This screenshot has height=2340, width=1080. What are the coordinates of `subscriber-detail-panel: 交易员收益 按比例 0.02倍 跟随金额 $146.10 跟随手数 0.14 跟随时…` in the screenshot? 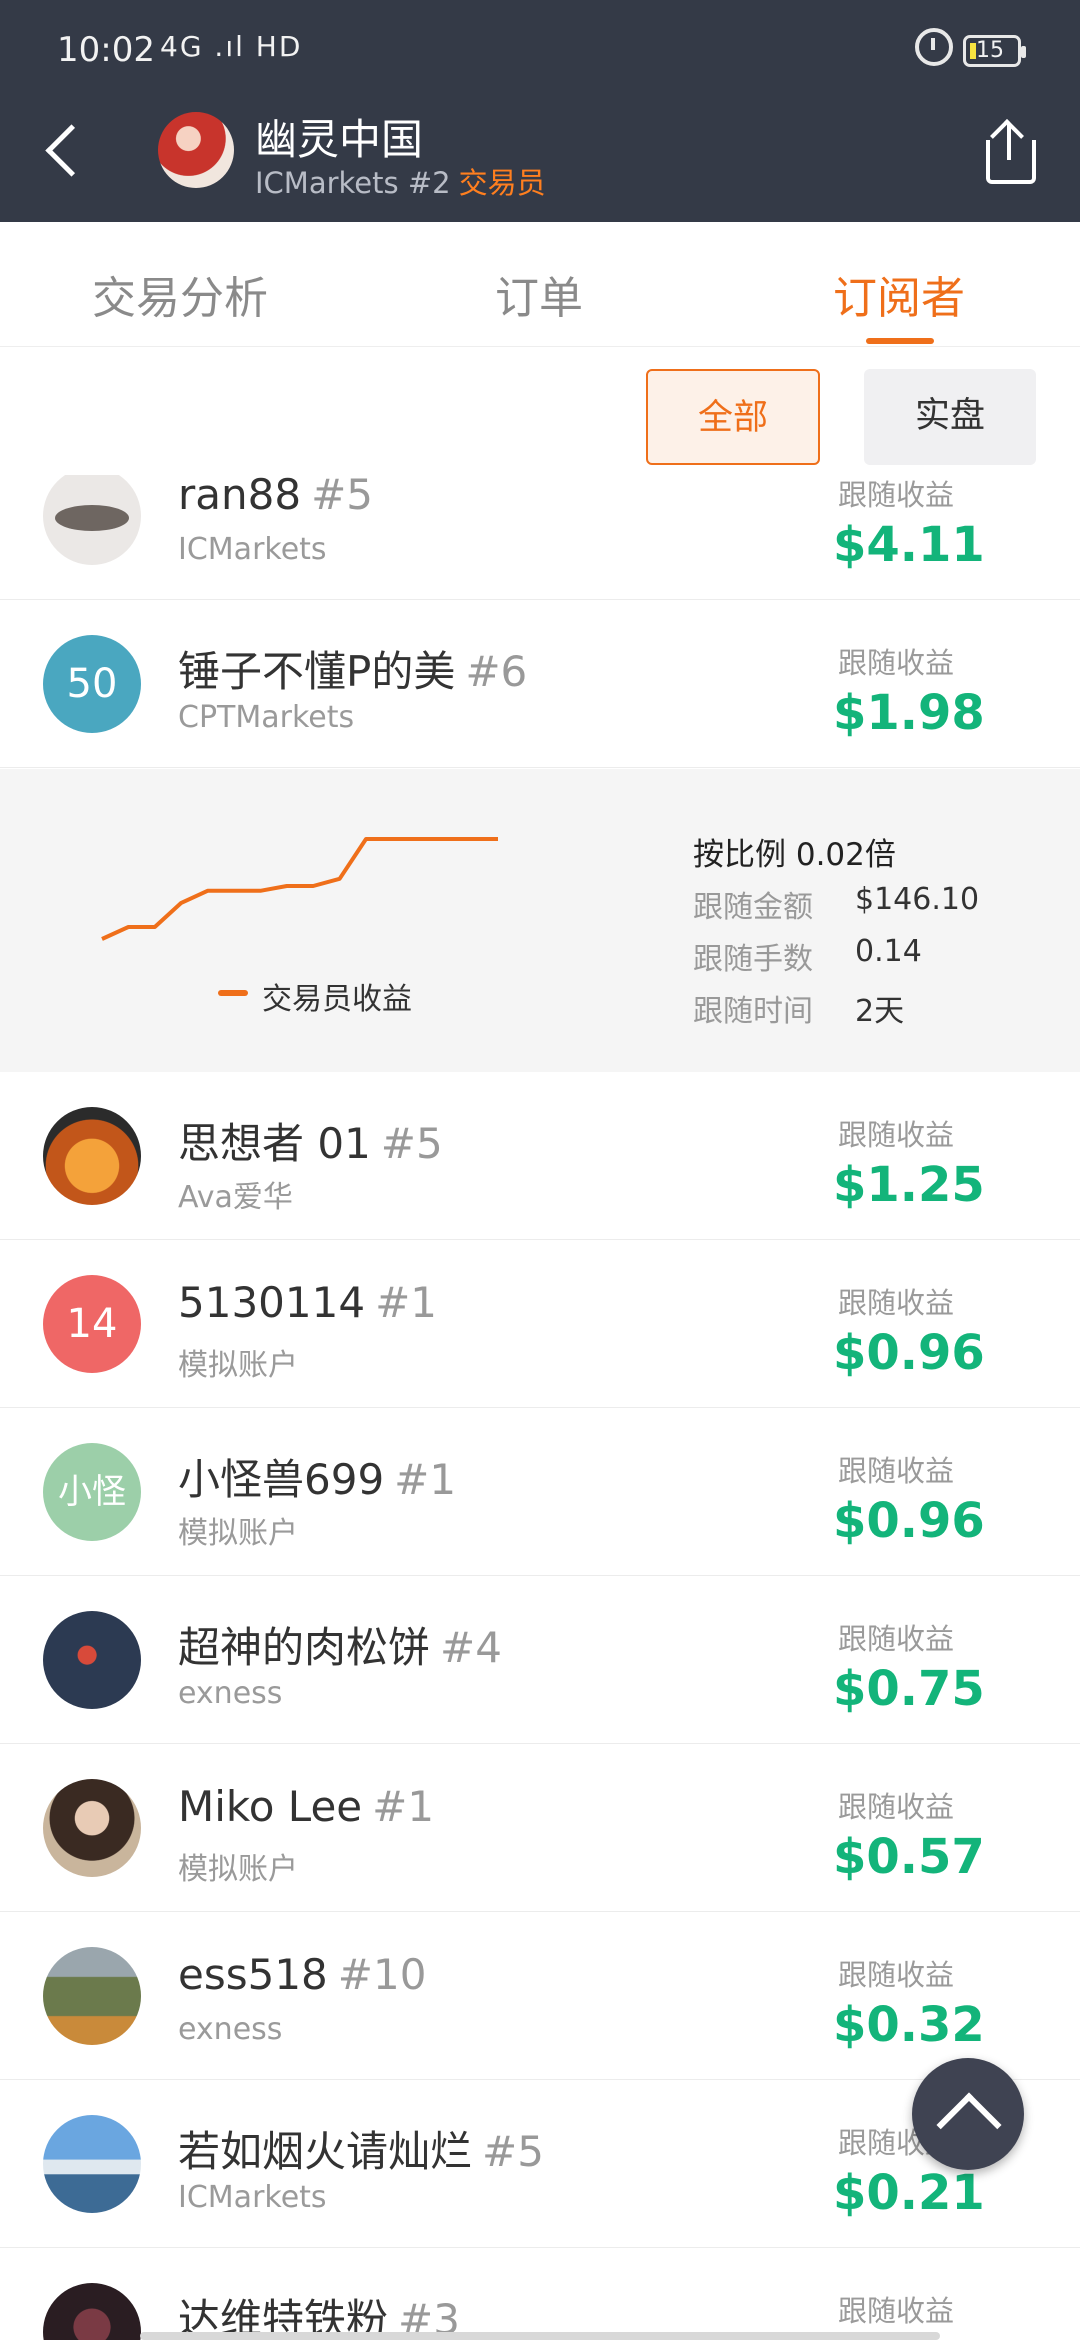 It's located at (540, 920).